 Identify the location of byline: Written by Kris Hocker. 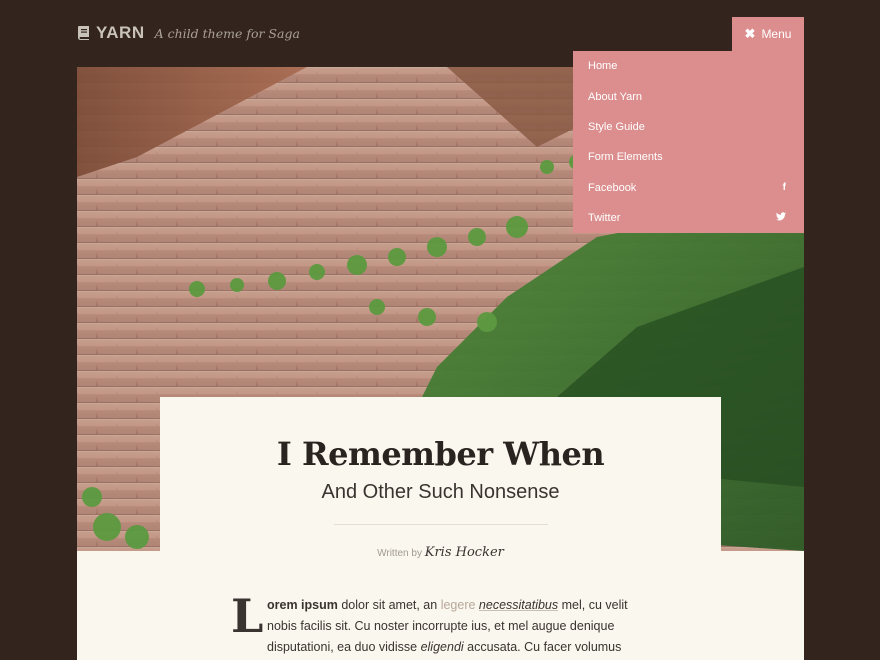
(440, 552).